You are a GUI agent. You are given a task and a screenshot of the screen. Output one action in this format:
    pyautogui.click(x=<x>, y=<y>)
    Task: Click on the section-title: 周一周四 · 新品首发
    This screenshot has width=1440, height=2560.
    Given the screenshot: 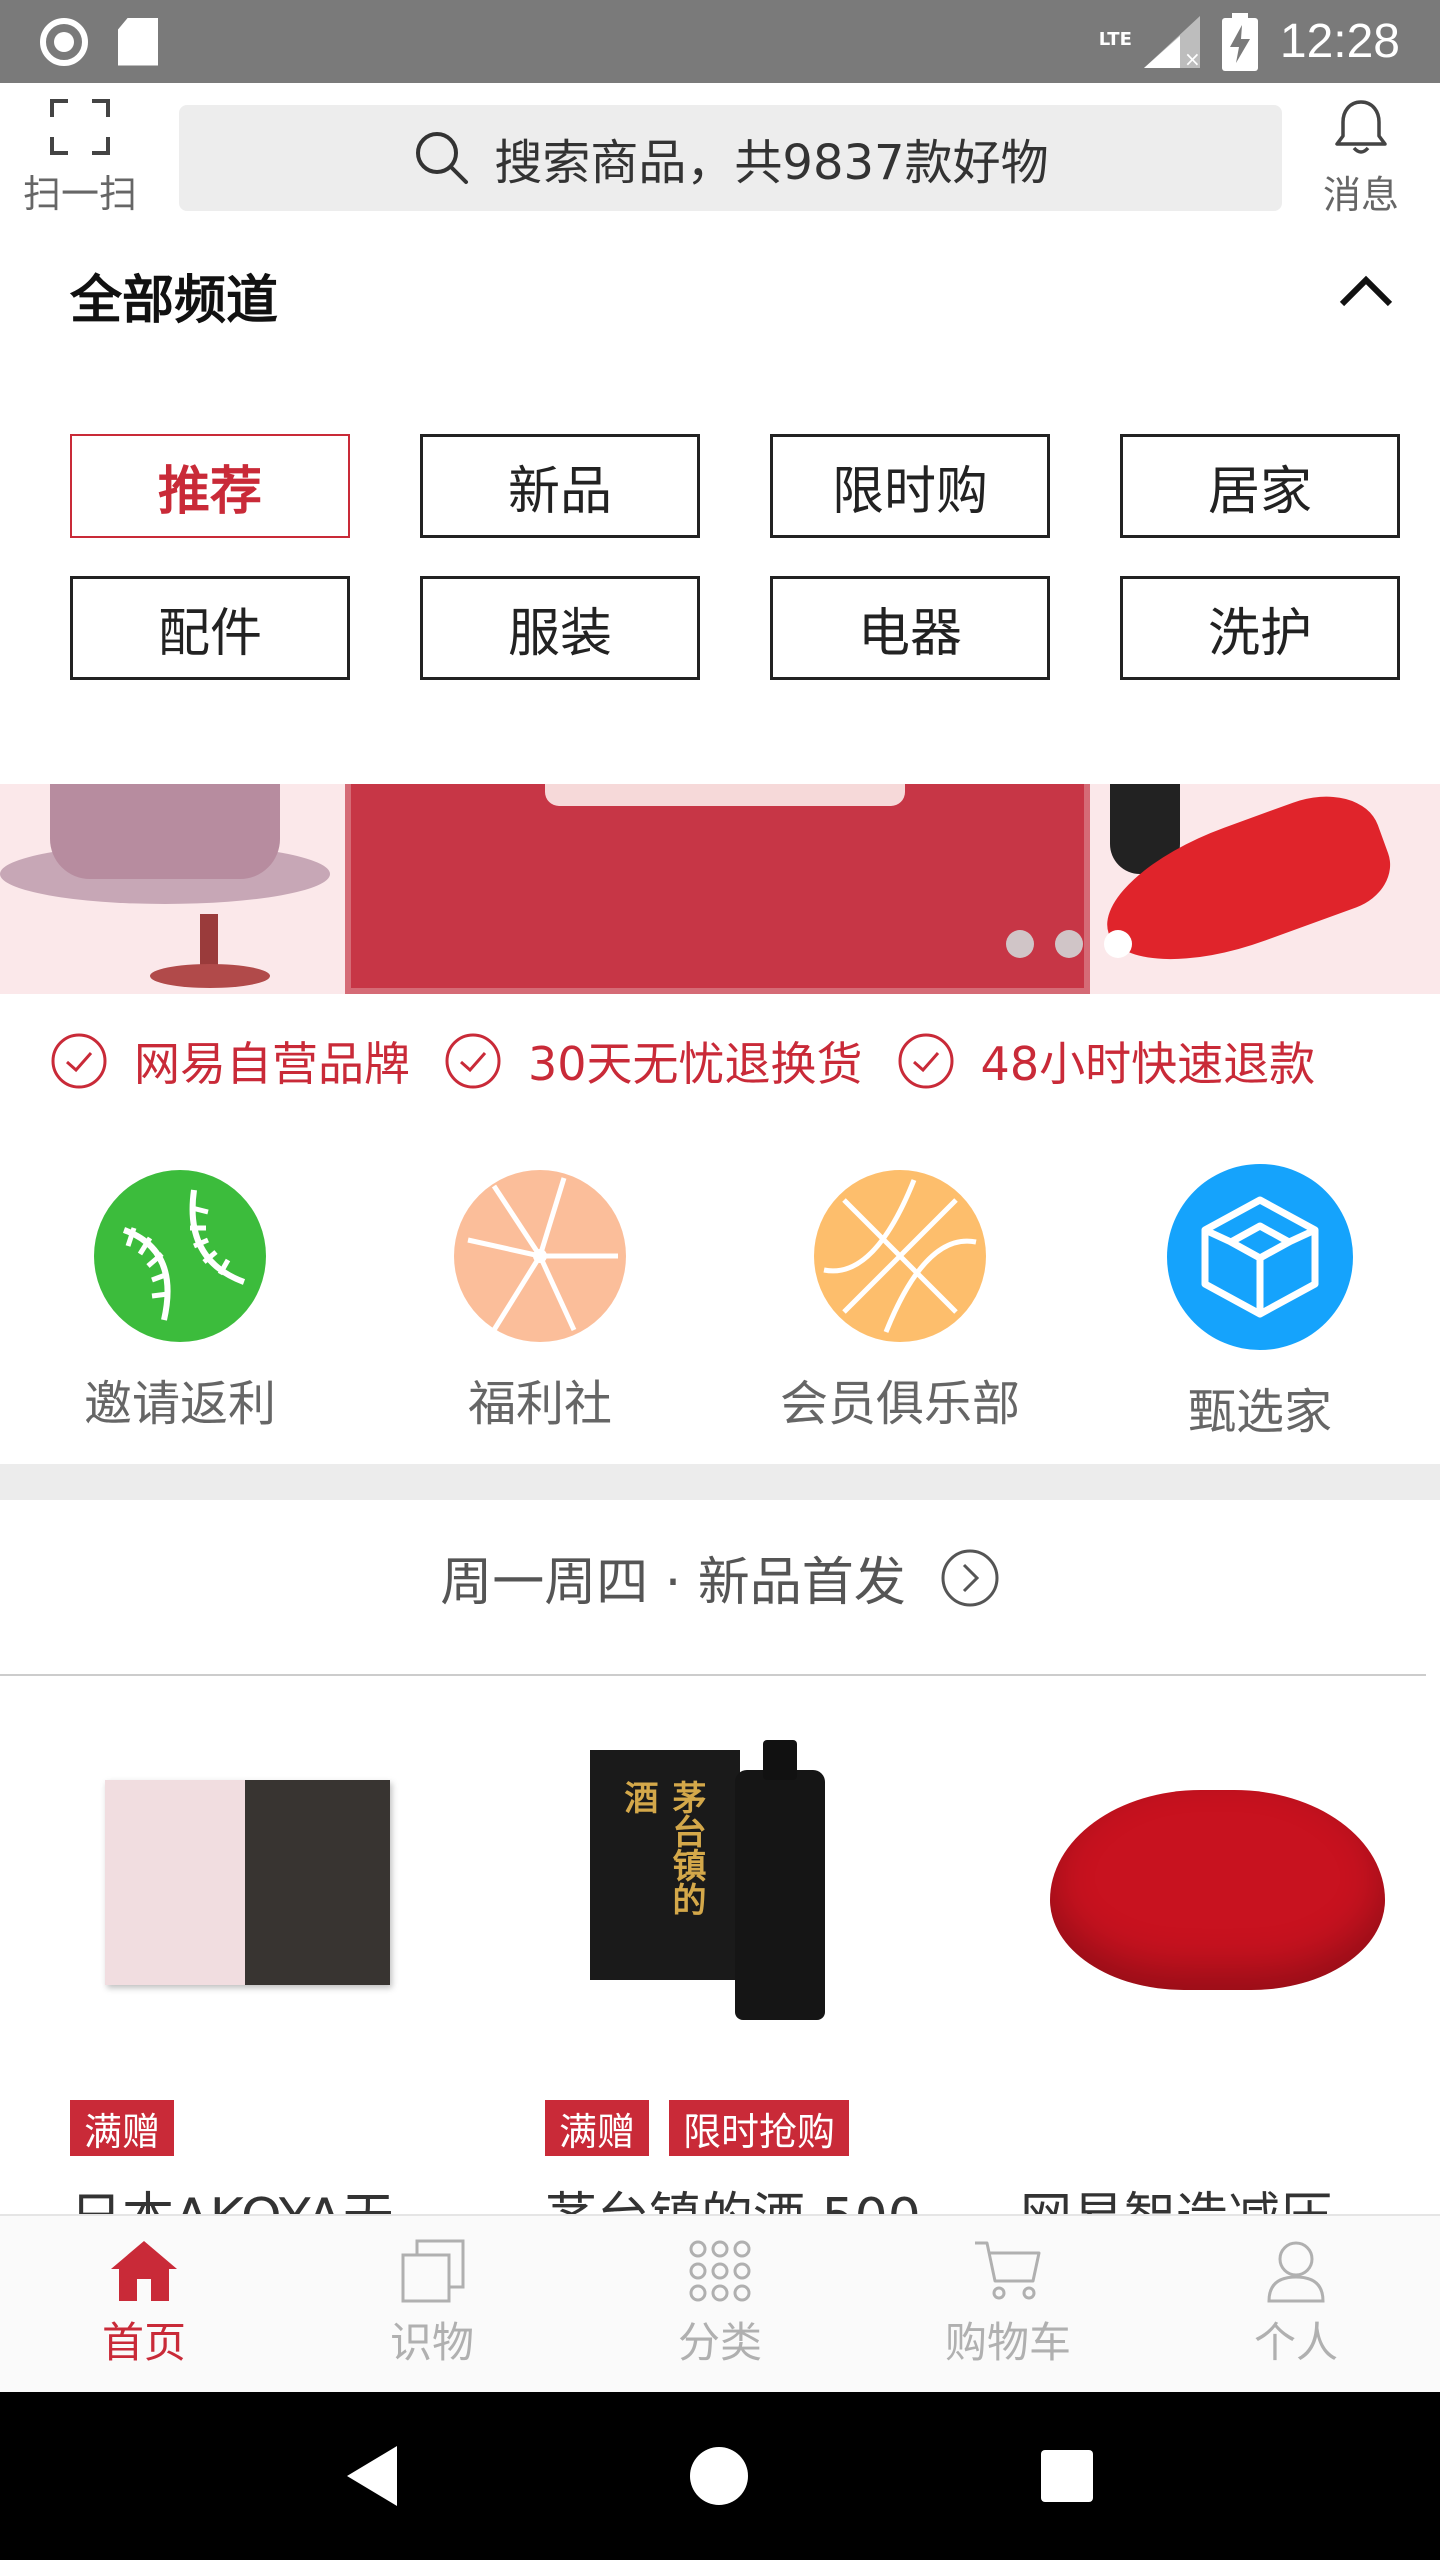 What is the action you would take?
    pyautogui.click(x=673, y=1583)
    